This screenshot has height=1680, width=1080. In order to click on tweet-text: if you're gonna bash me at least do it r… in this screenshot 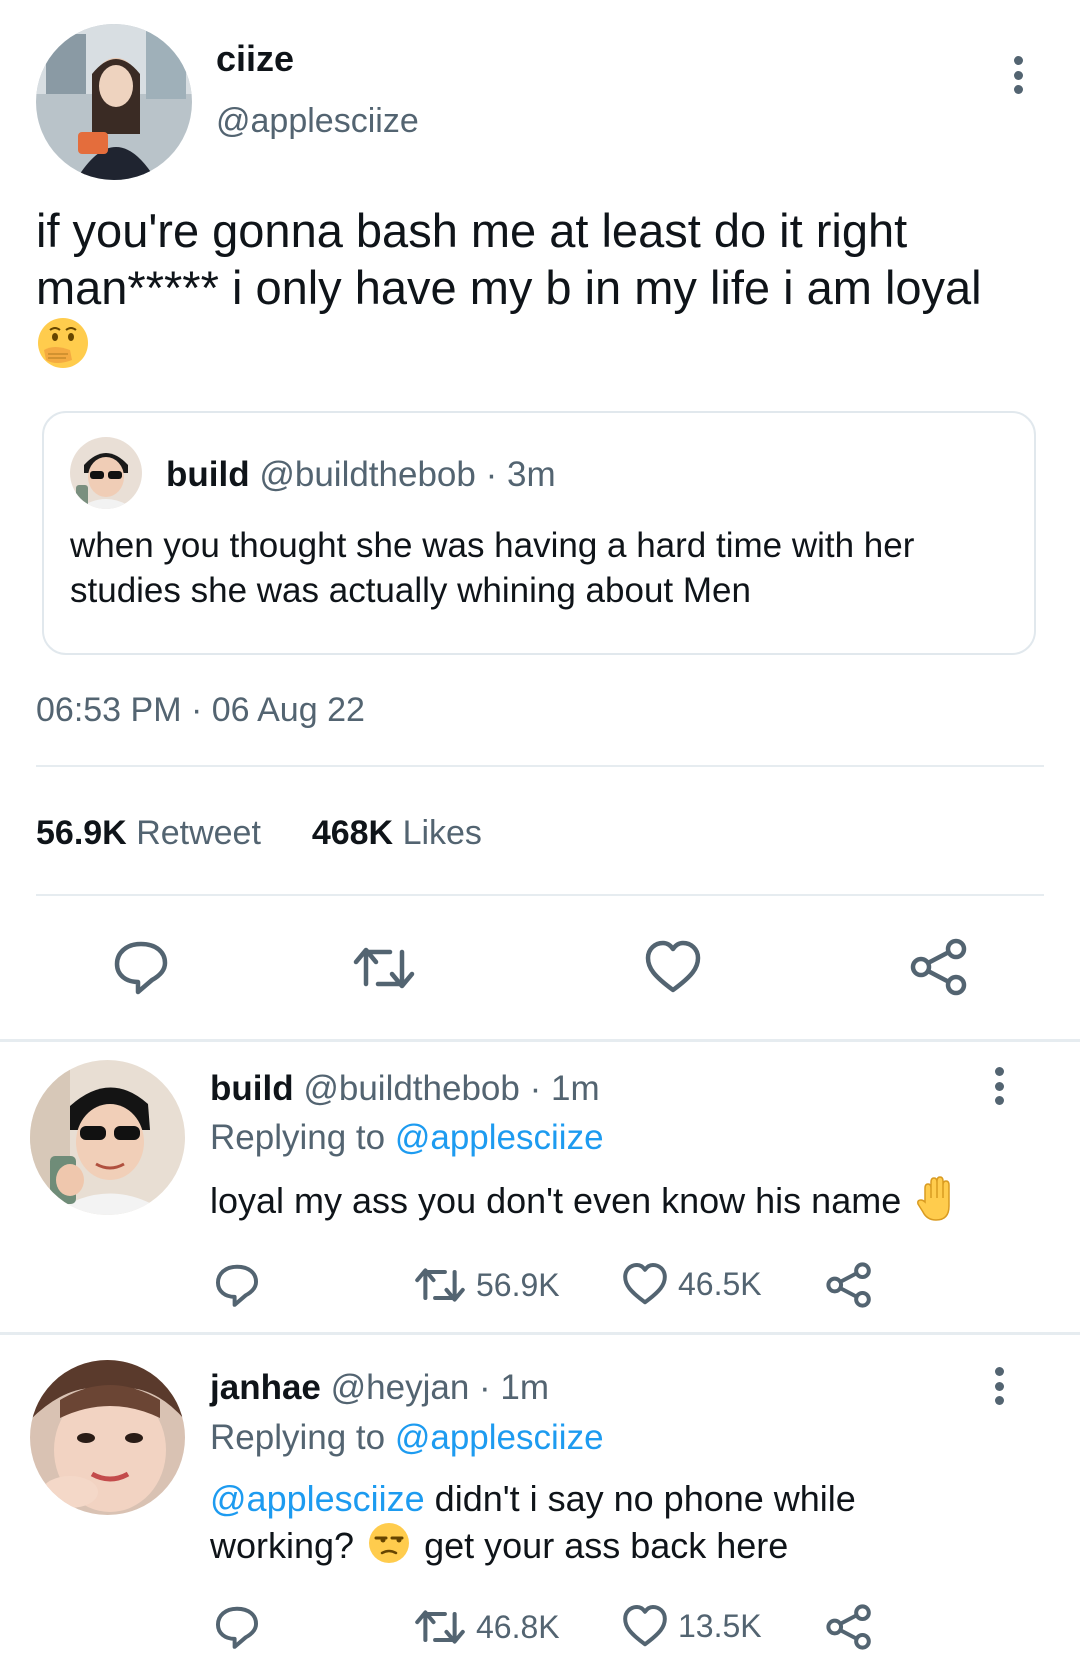, I will do `click(509, 287)`.